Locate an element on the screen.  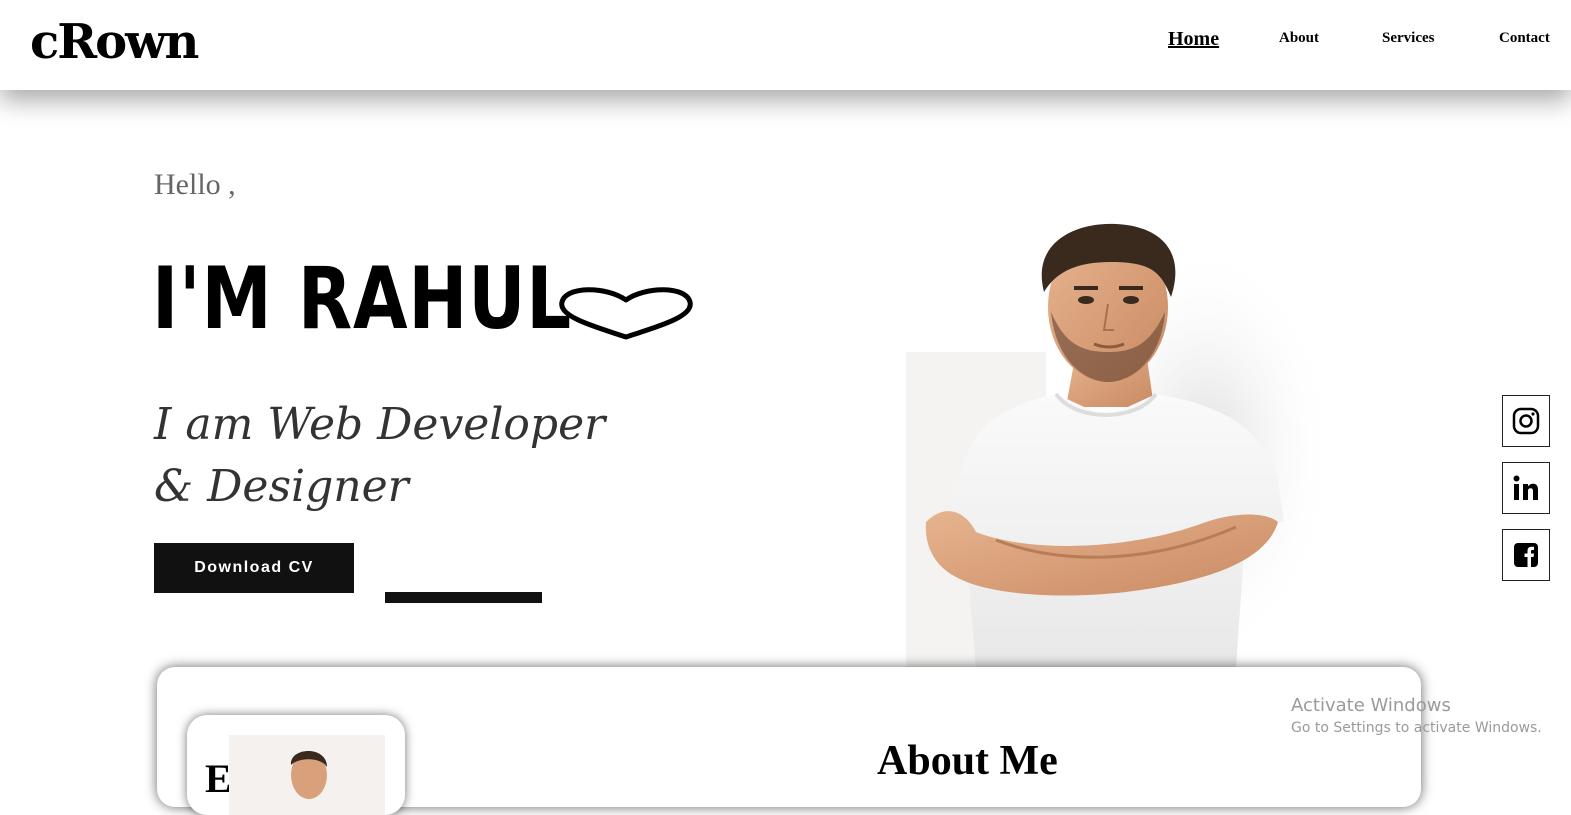
about-thumb-letter: E is located at coordinates (218, 778).